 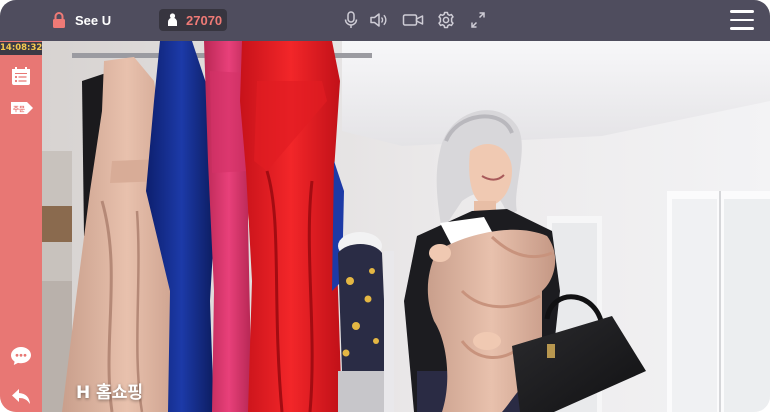 What do you see at coordinates (59, 20) in the screenshot?
I see `lock-icon` at bounding box center [59, 20].